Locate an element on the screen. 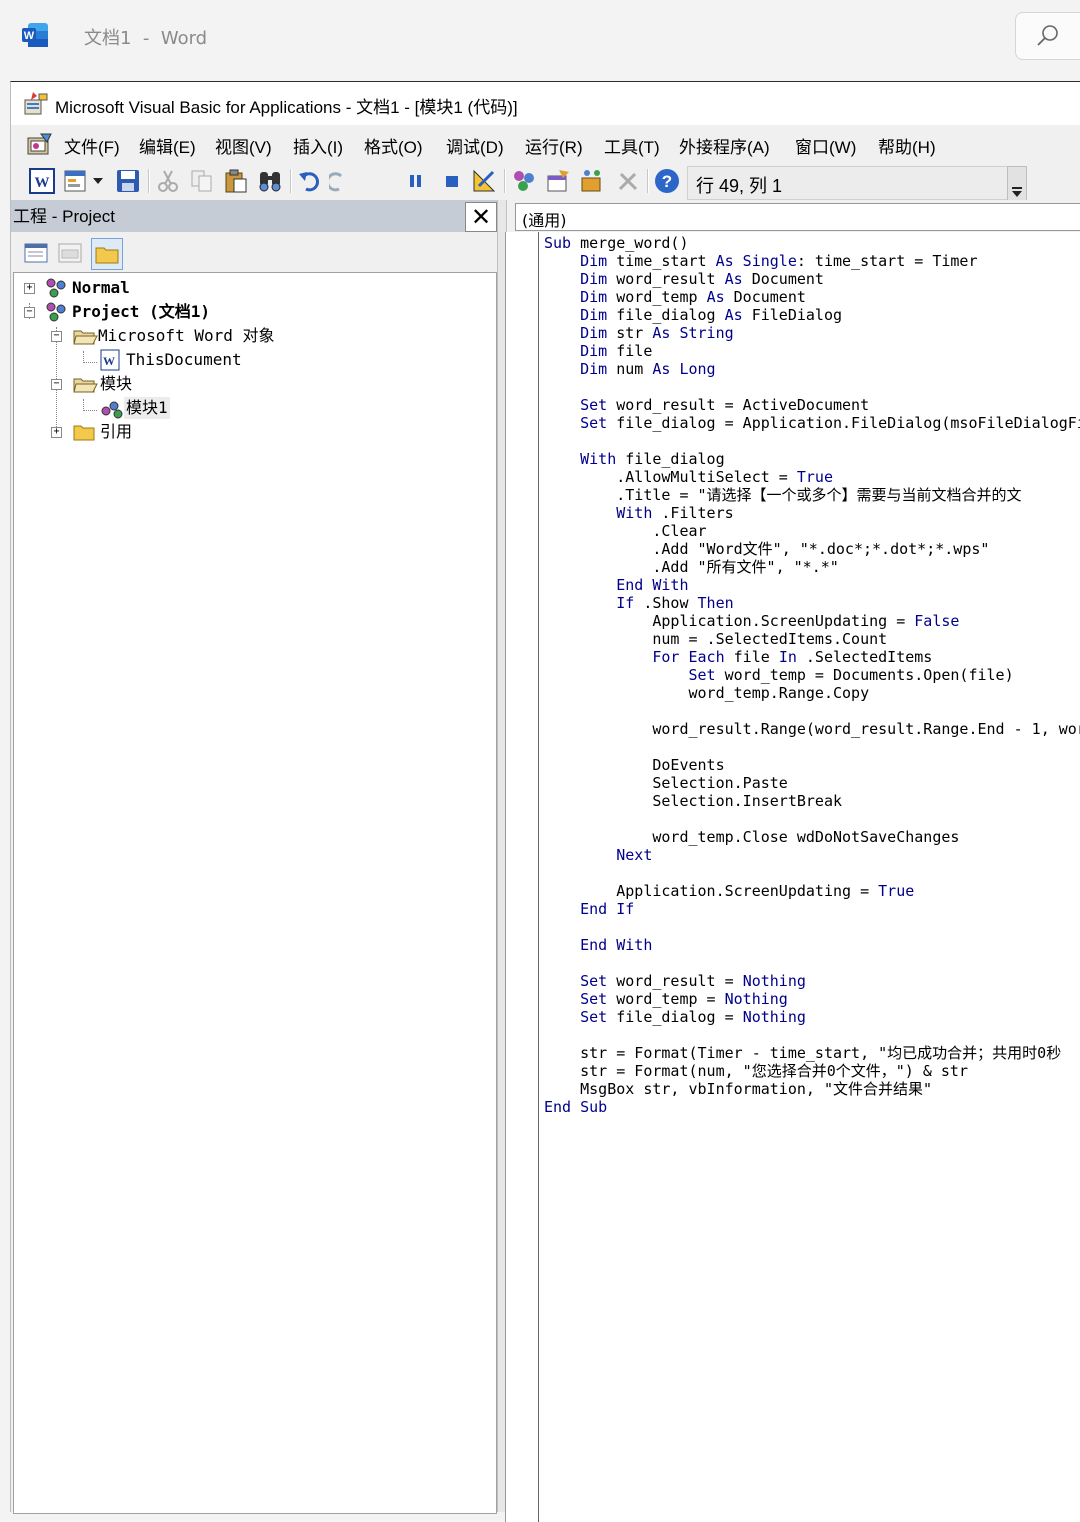 The width and height of the screenshot is (1080, 1522). insert-userform-icon is located at coordinates (76, 181).